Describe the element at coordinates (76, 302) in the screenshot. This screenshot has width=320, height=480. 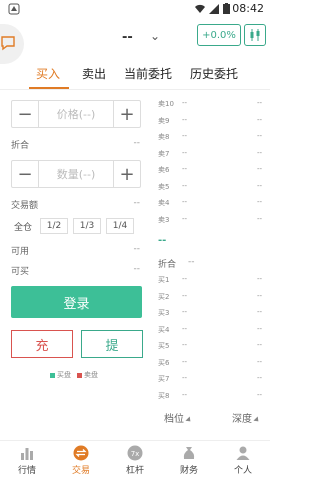
I see `login-button: 登录` at that location.